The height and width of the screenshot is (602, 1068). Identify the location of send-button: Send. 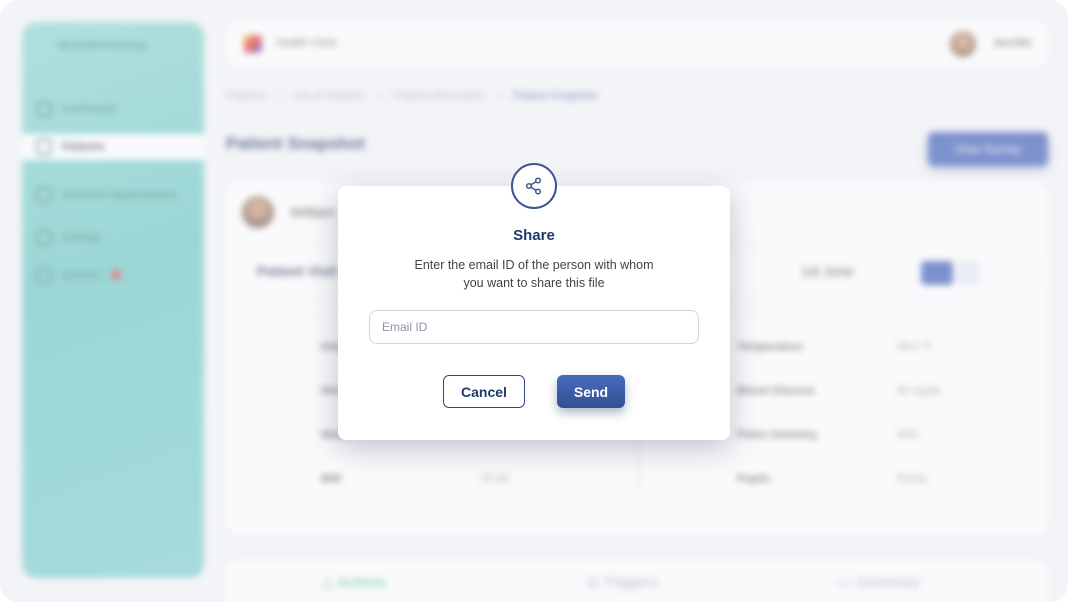
(591, 391).